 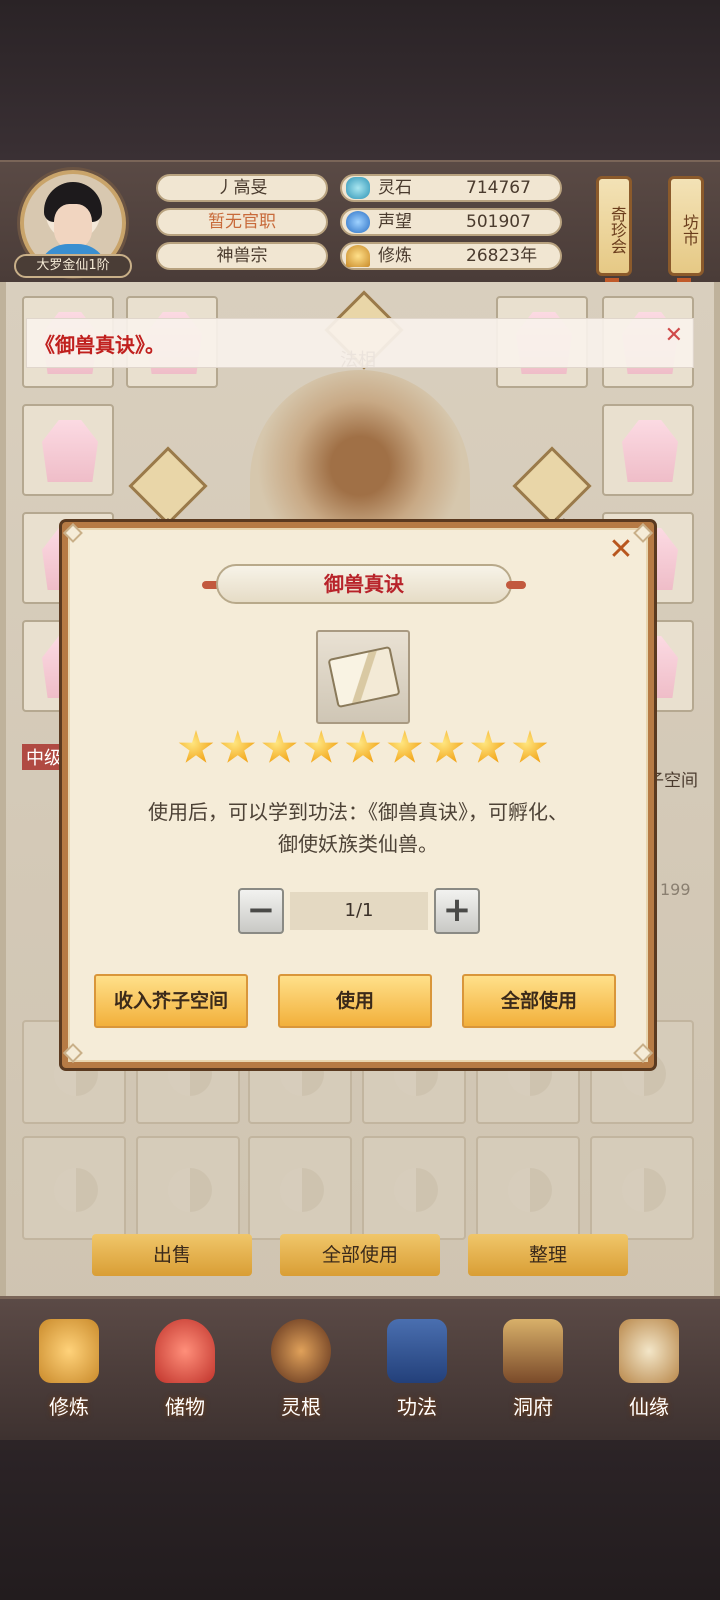 What do you see at coordinates (457, 911) in the screenshot?
I see `increase-quantity-button: +` at bounding box center [457, 911].